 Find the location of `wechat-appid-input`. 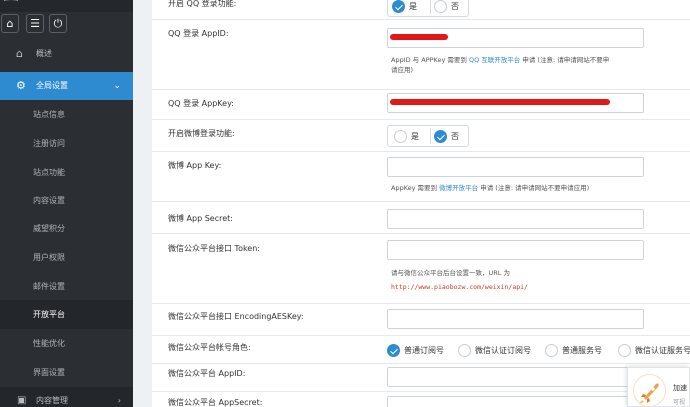

wechat-appid-input is located at coordinates (515, 377).